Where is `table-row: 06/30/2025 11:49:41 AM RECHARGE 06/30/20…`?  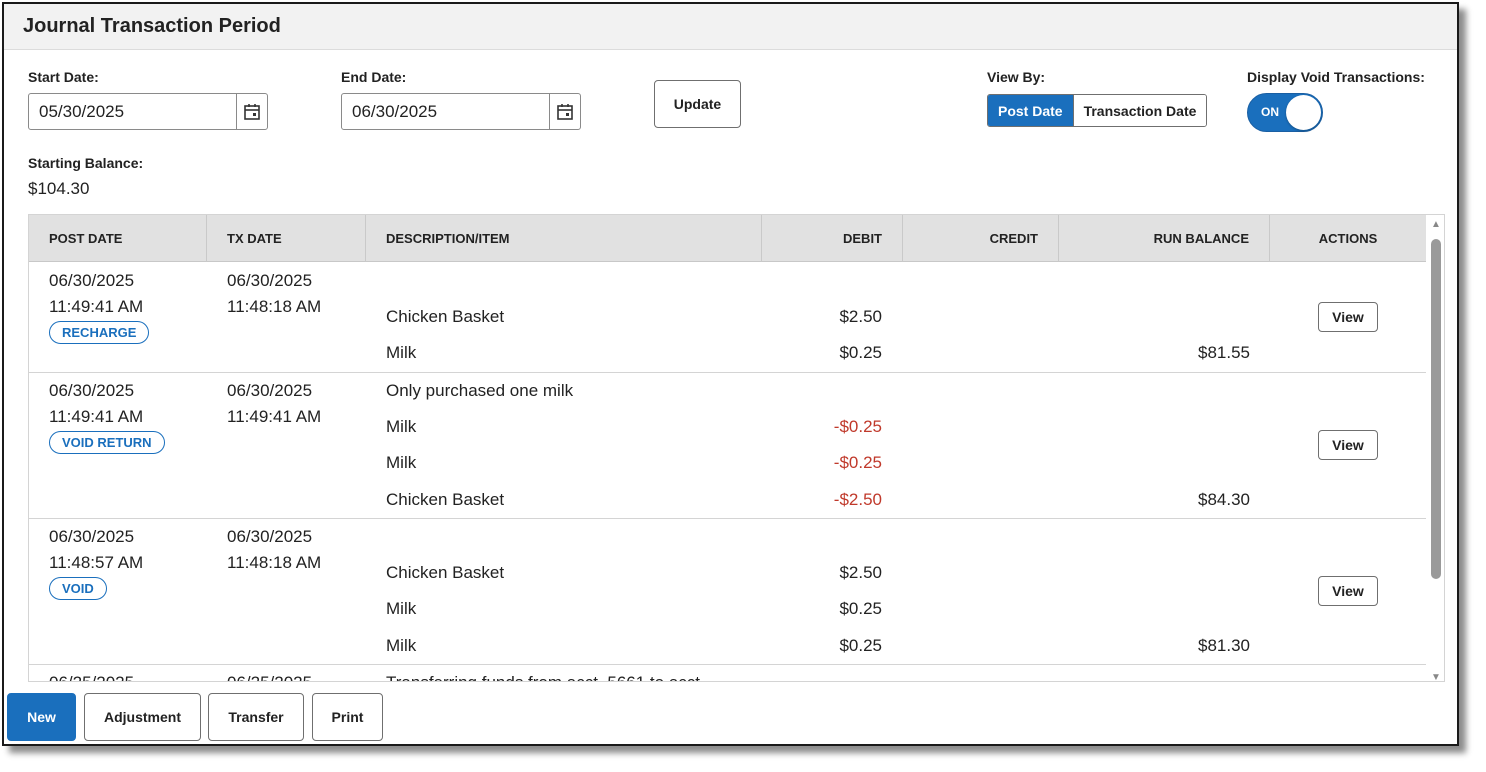 table-row: 06/30/2025 11:49:41 AM RECHARGE 06/30/20… is located at coordinates (727, 318).